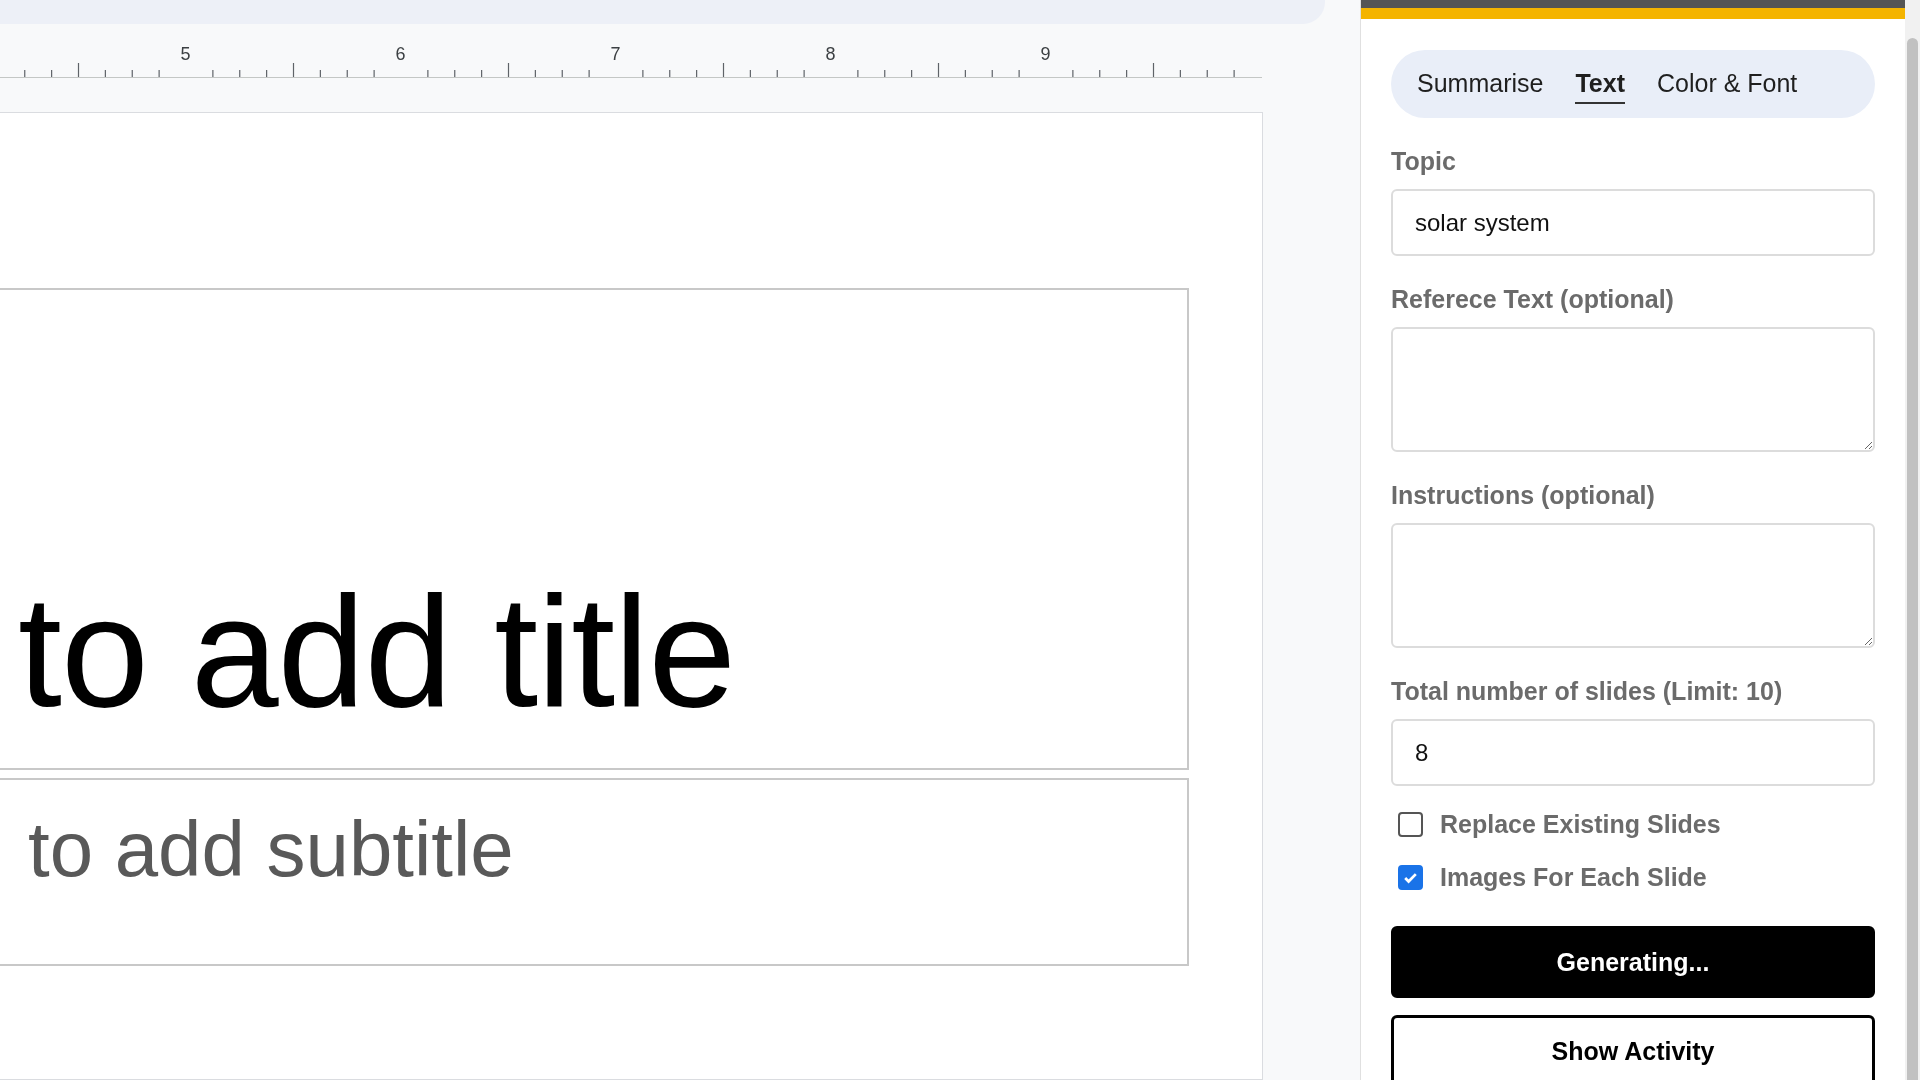  I want to click on tab: Text, so click(1600, 84).